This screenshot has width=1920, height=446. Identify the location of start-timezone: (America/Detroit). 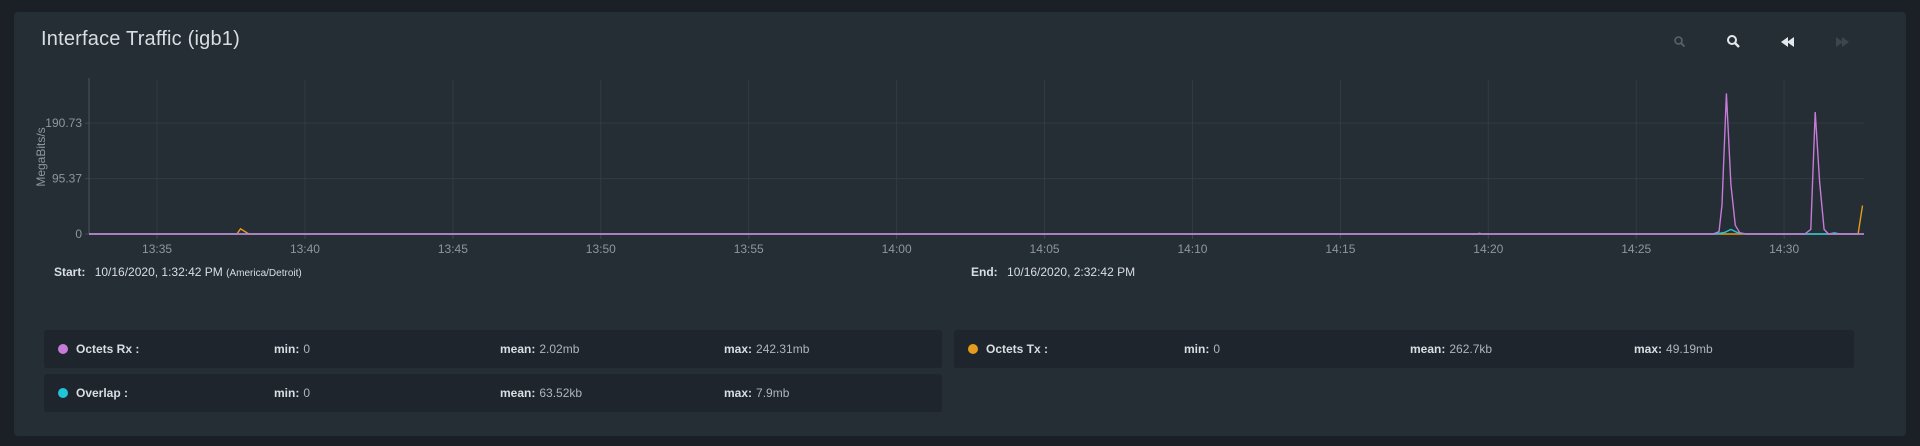
(264, 273).